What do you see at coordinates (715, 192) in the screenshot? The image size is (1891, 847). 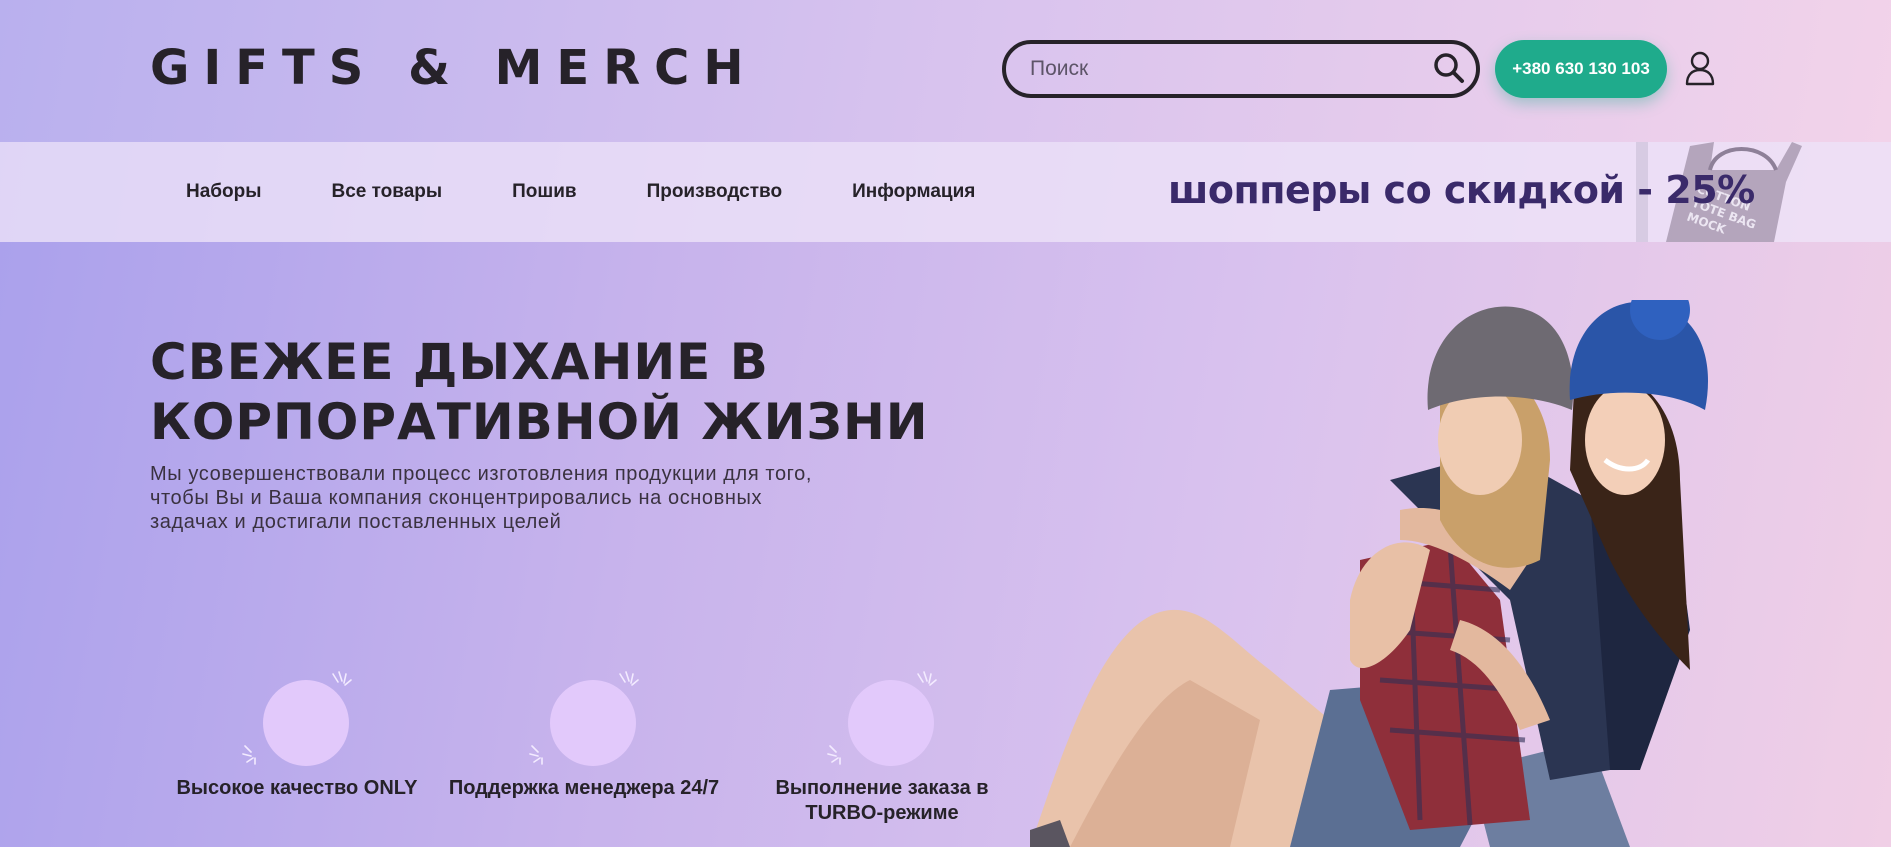 I see `nav-item-production: Производство` at bounding box center [715, 192].